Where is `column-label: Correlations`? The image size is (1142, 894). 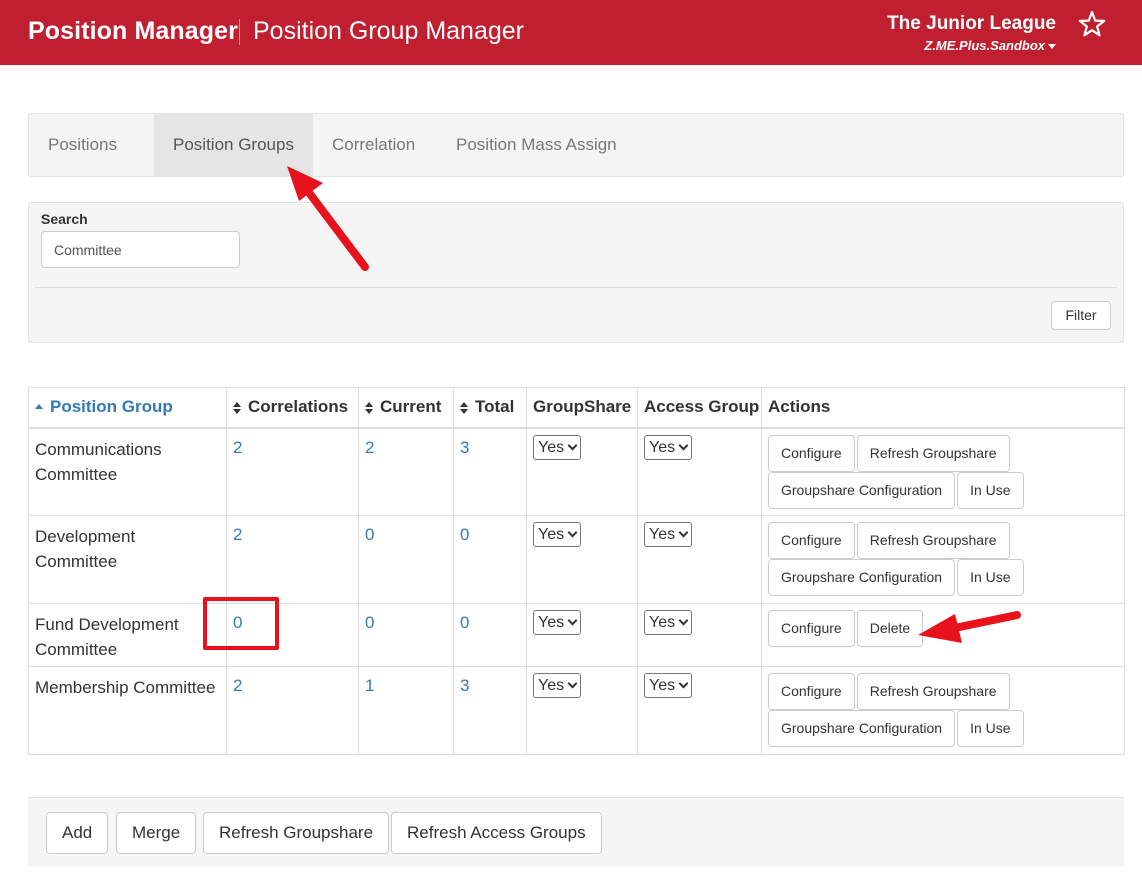
column-label: Correlations is located at coordinates (298, 407).